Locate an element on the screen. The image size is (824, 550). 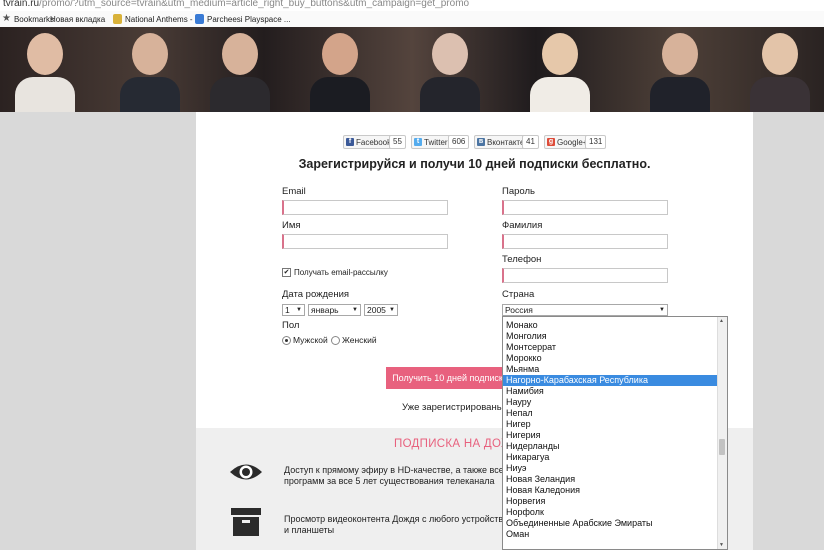
phone-field is located at coordinates (585, 275).